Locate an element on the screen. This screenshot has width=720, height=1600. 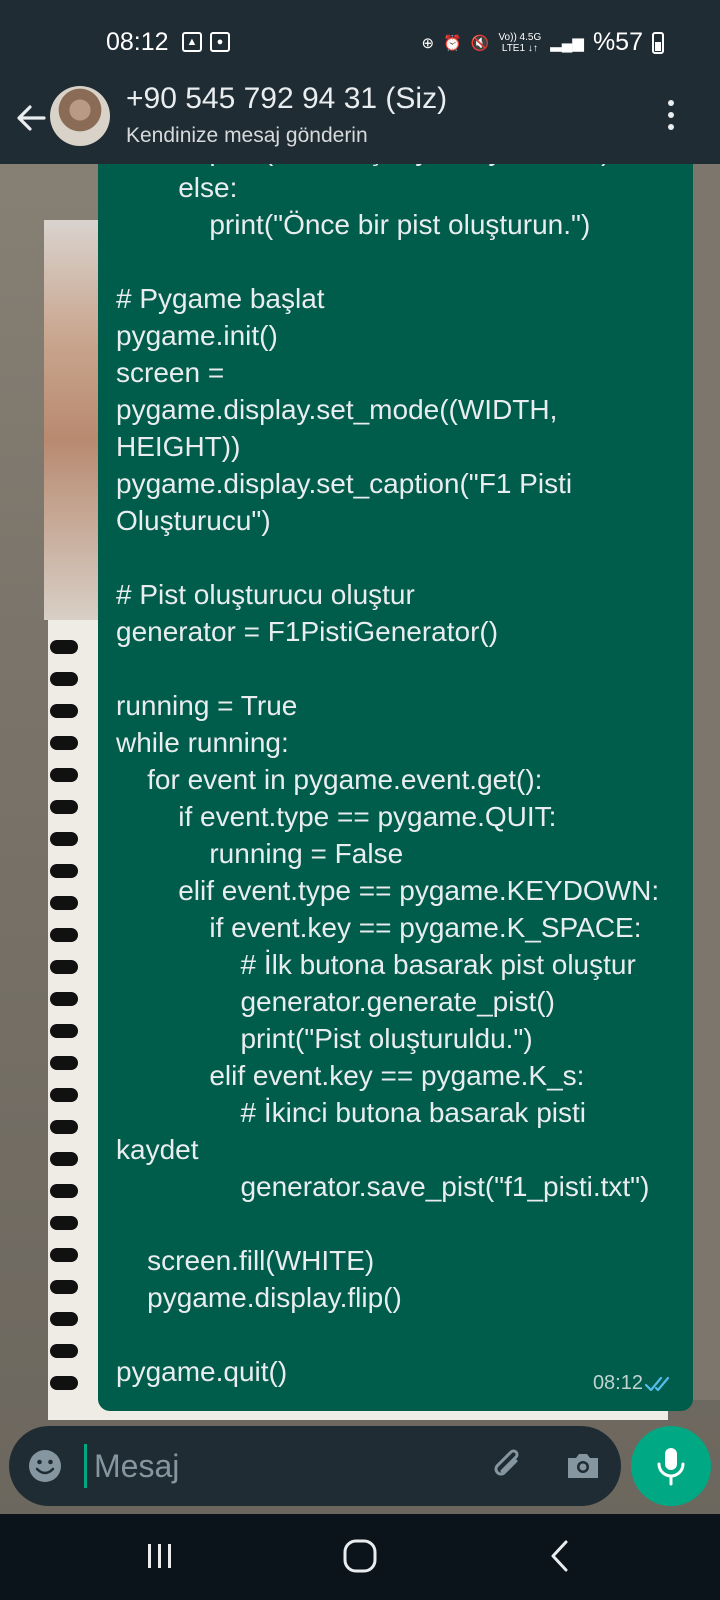
battery-percent: %57 is located at coordinates (617, 42).